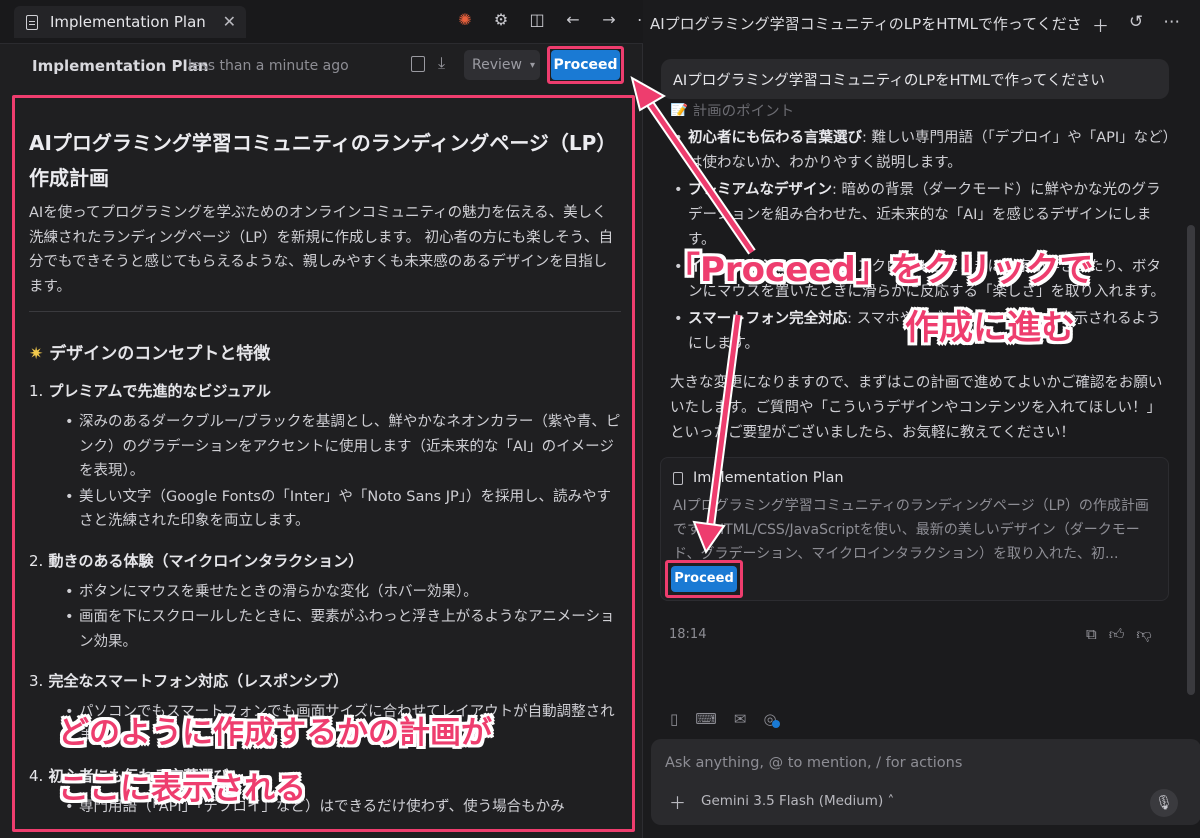 The height and width of the screenshot is (838, 1200). What do you see at coordinates (36, 354) in the screenshot?
I see `sparkle-icon: ✷` at bounding box center [36, 354].